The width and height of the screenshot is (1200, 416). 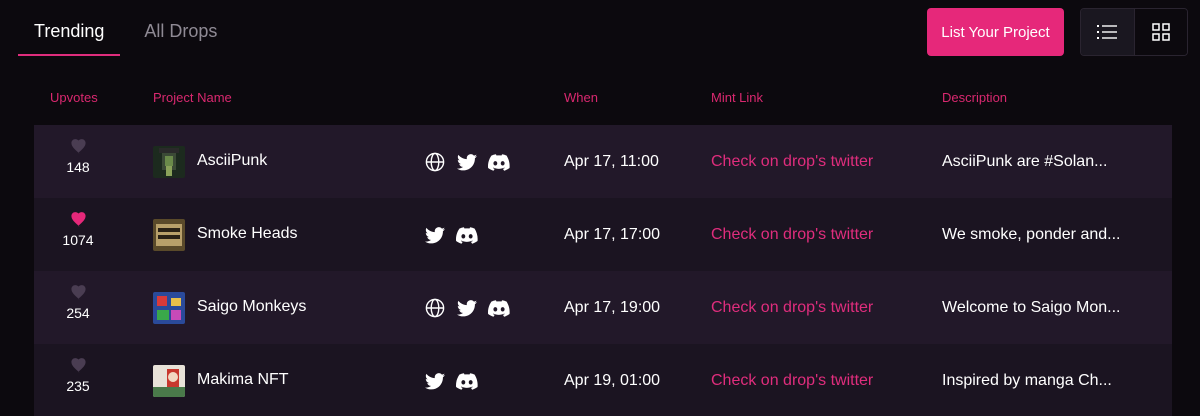 I want to click on view-toggle, so click(x=1134, y=32).